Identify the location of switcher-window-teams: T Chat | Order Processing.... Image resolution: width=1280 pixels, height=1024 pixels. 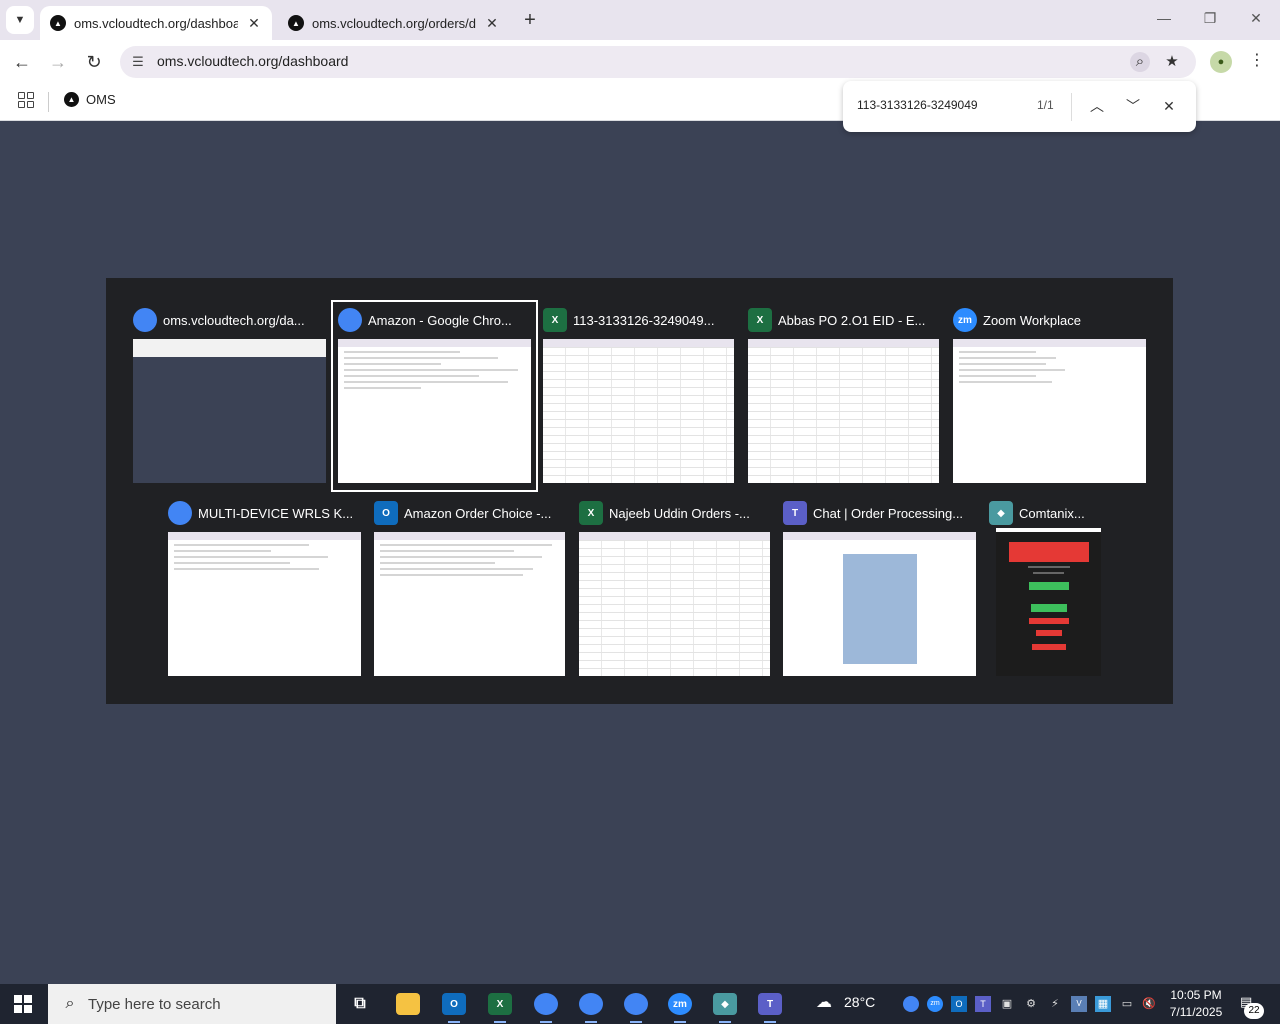
(879, 587).